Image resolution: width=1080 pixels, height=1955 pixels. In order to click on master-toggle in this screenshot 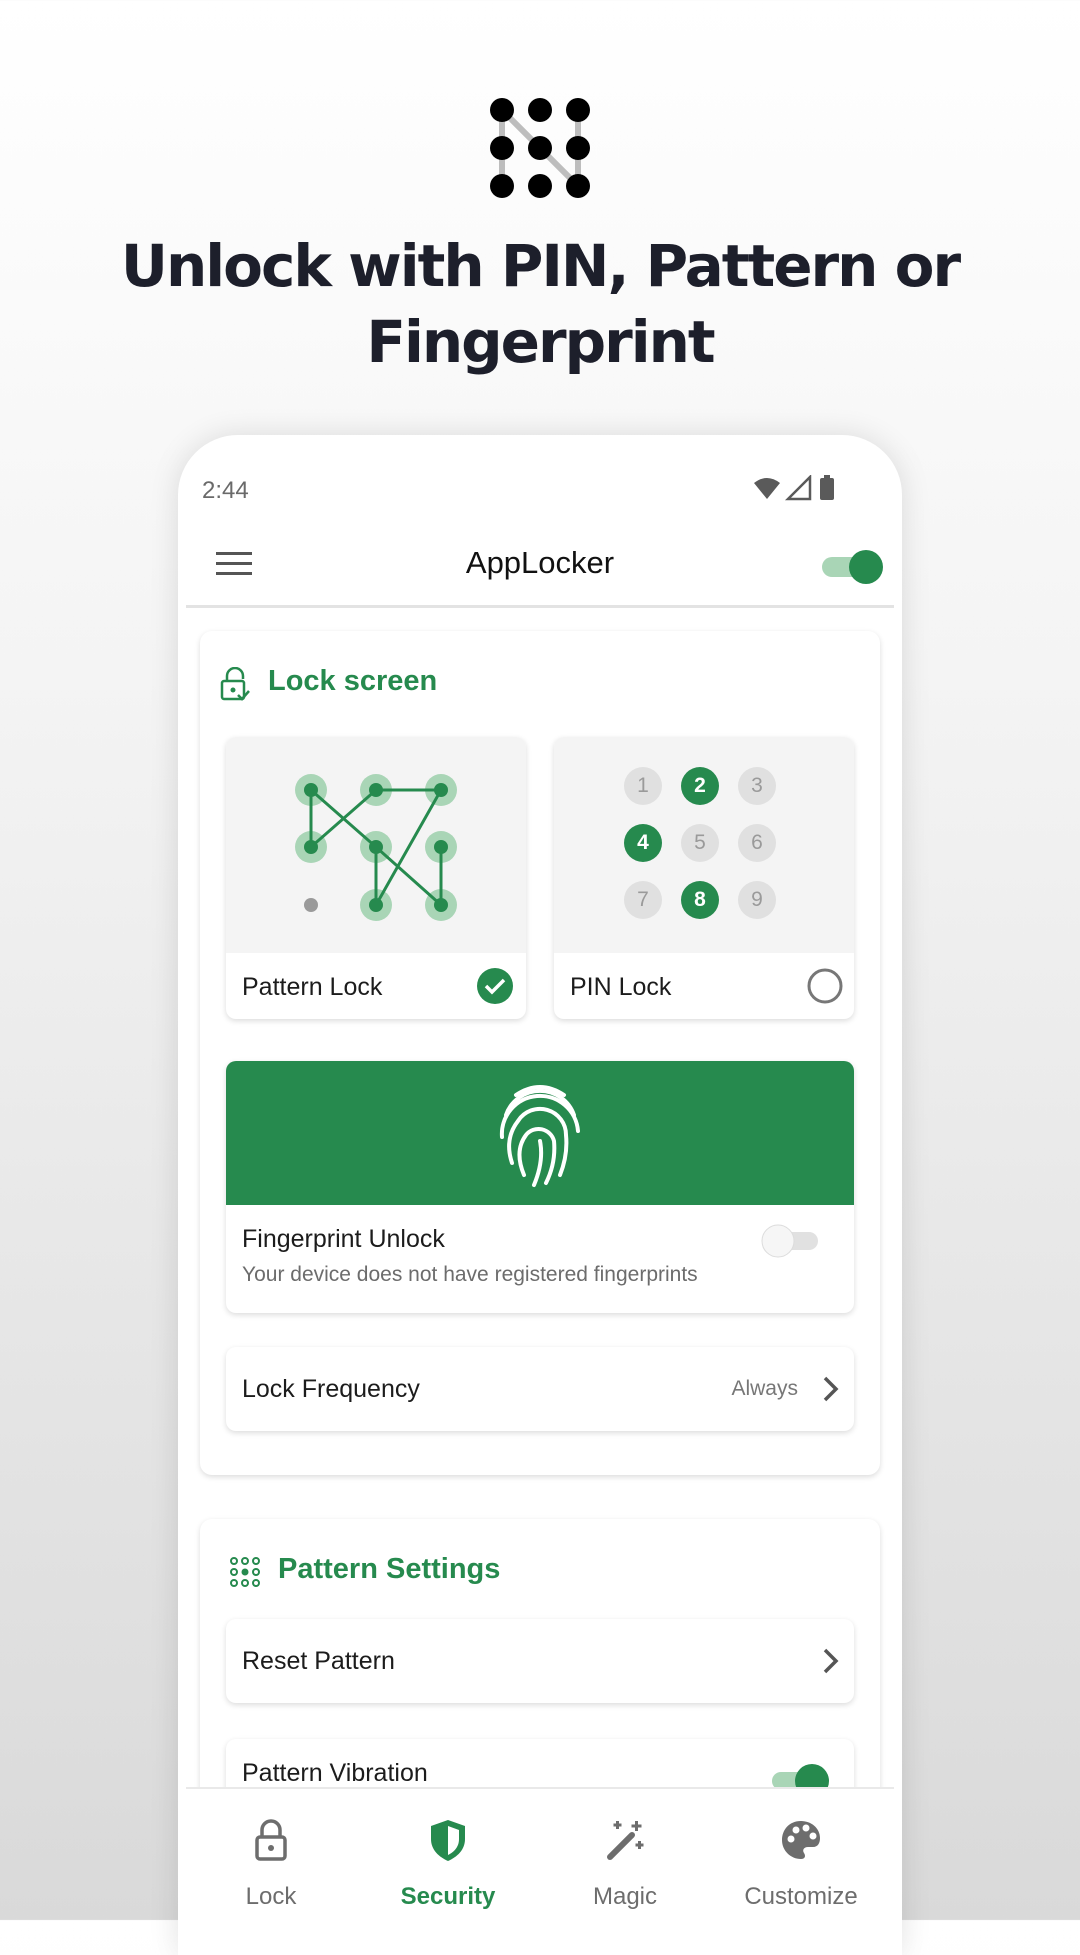, I will do `click(853, 567)`.